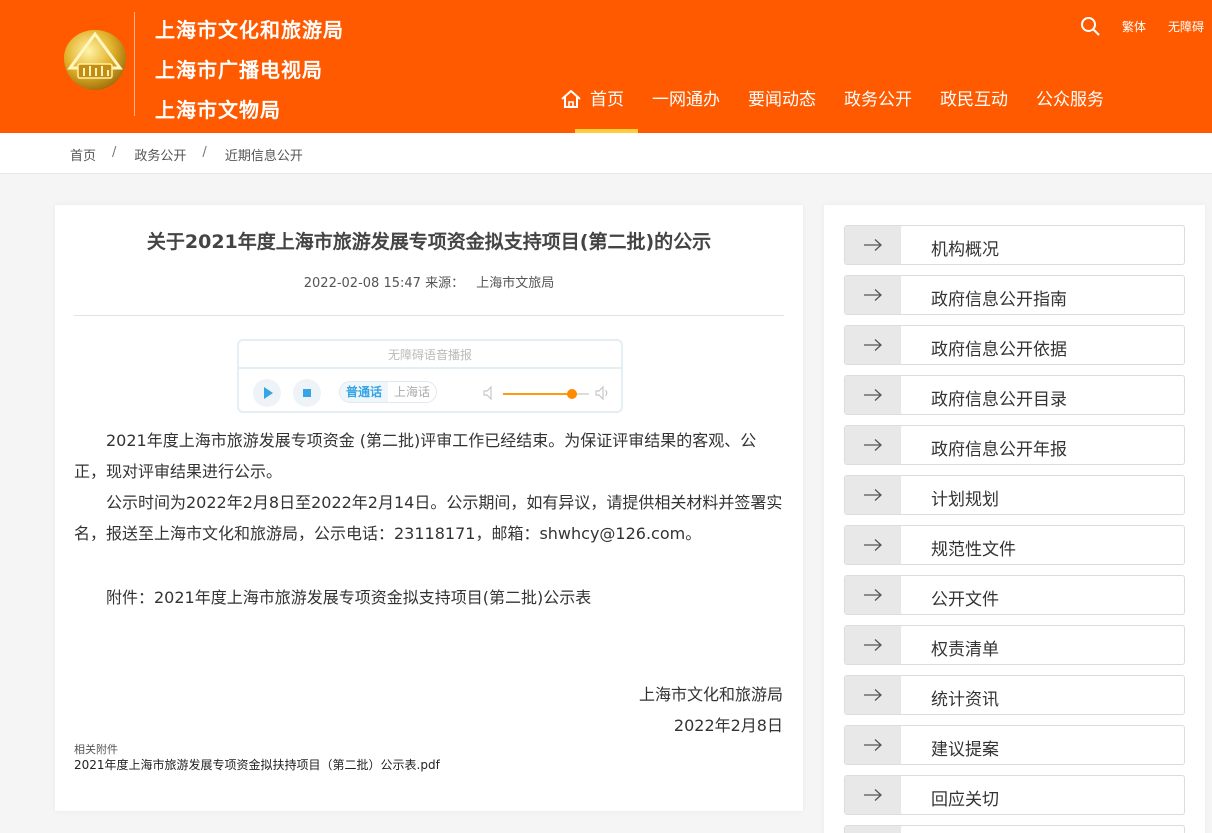 The width and height of the screenshot is (1212, 833). I want to click on article-source-label: 来源：, so click(445, 283).